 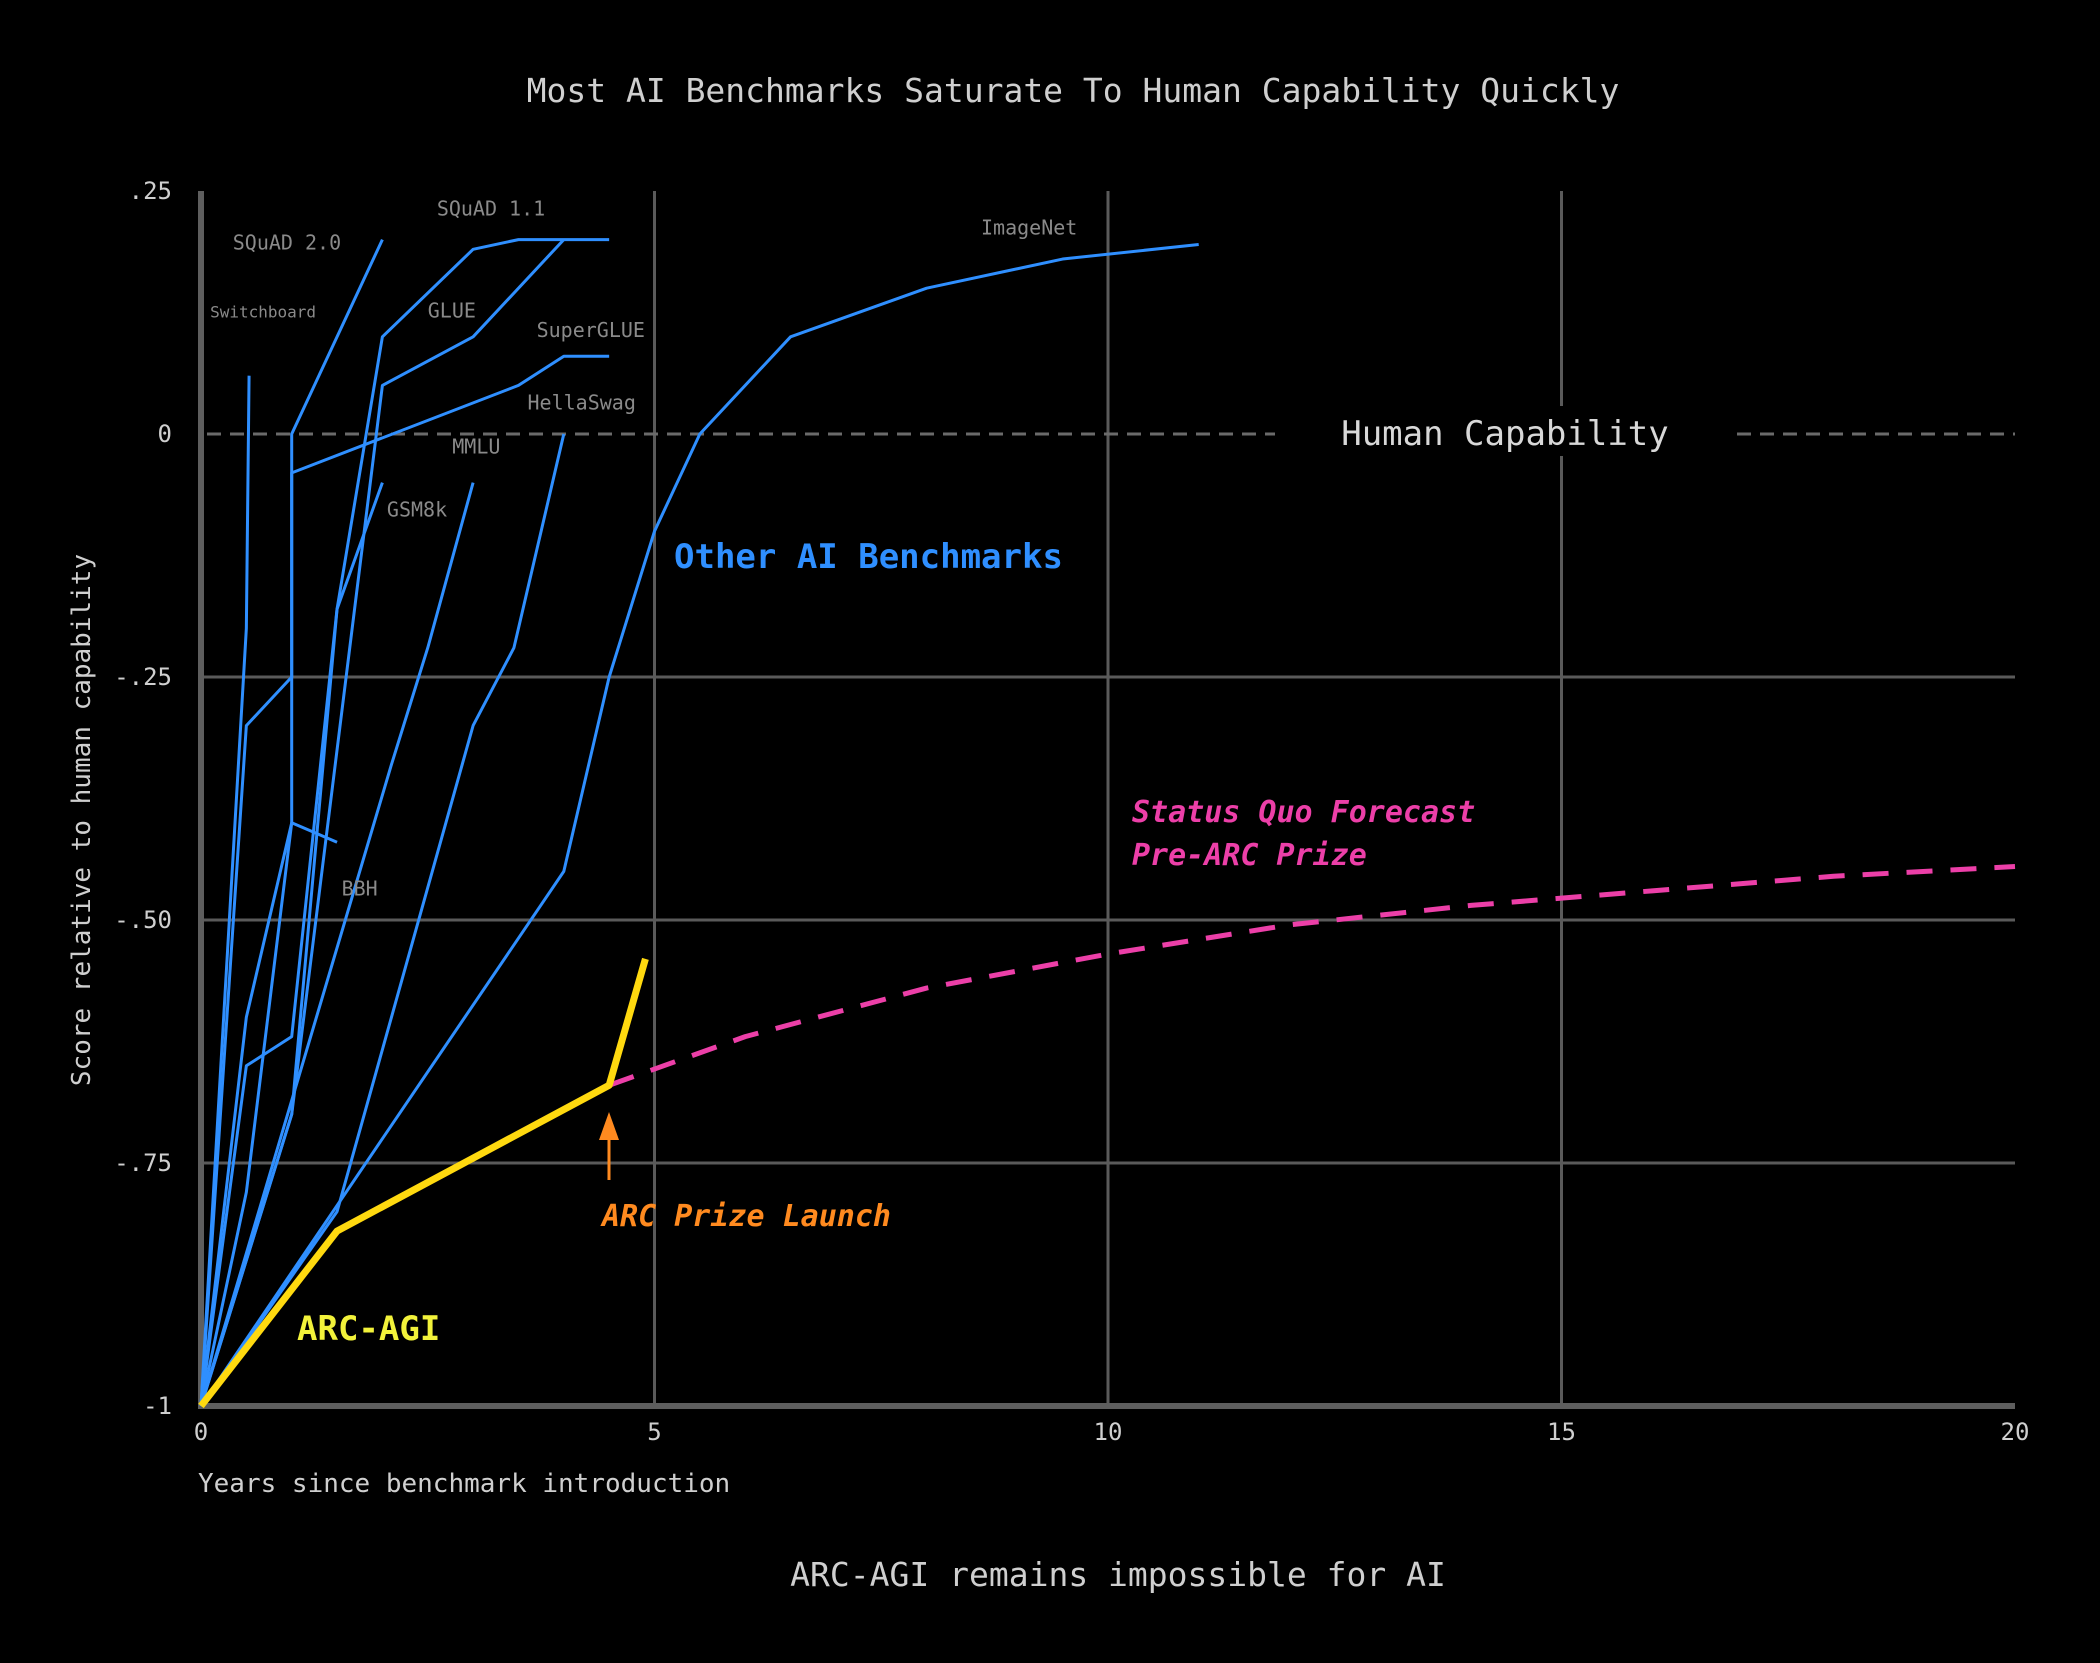 I want to click on series-label: Switchboard, so click(x=263, y=311).